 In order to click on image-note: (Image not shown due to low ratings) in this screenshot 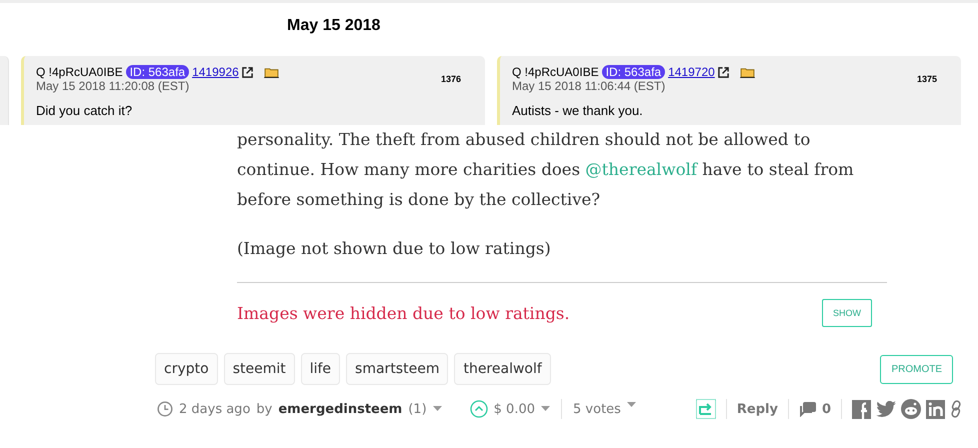, I will do `click(562, 258)`.